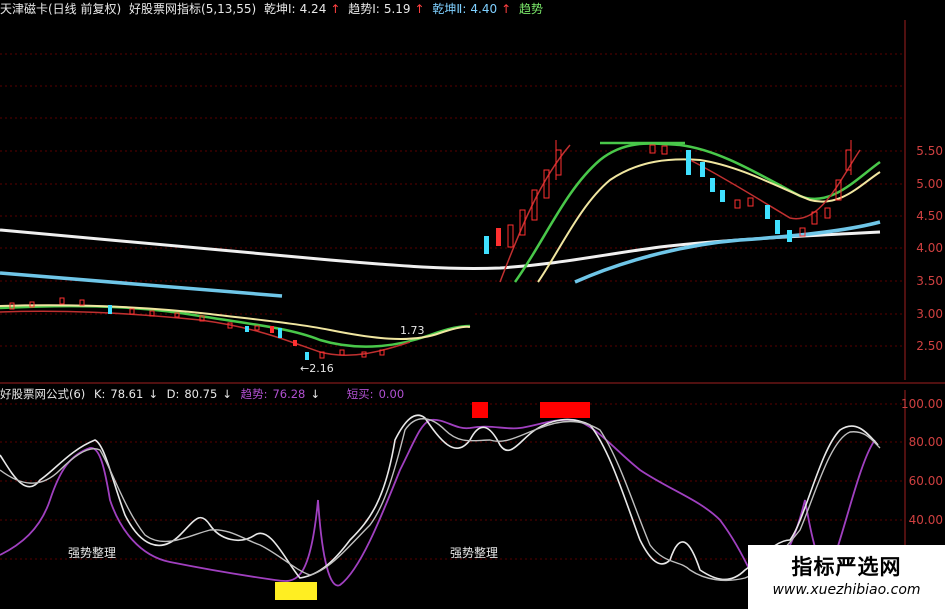 Image resolution: width=945 pixels, height=609 pixels. What do you see at coordinates (929, 184) in the screenshot?
I see `price-tick: 5.00` at bounding box center [929, 184].